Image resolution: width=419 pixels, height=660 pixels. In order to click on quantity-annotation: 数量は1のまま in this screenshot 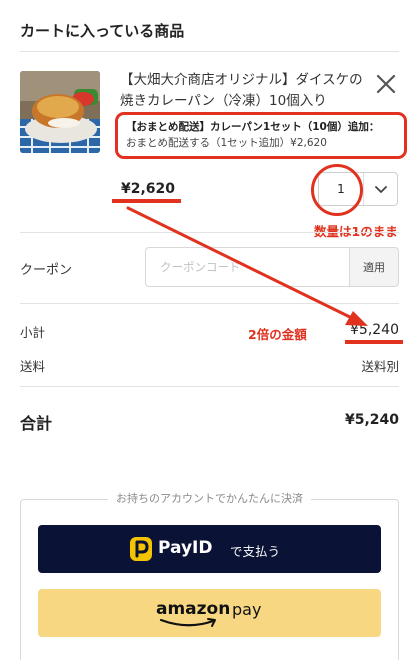, I will do `click(356, 231)`.